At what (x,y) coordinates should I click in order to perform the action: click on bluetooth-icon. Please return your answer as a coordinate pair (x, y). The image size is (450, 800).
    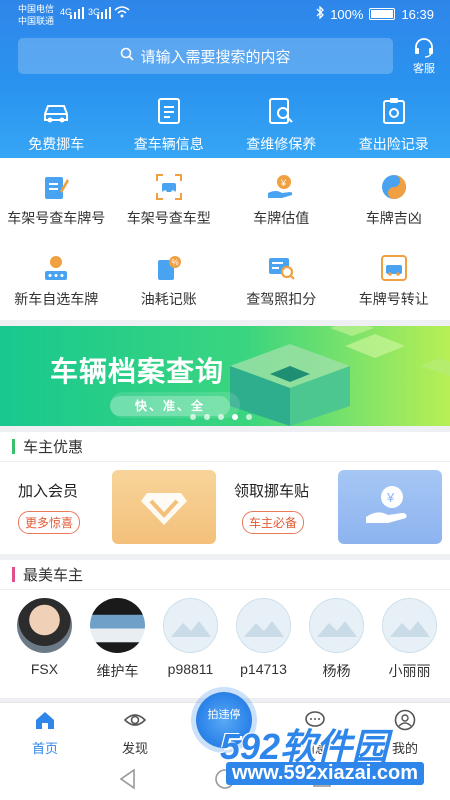
    Looking at the image, I should click on (320, 13).